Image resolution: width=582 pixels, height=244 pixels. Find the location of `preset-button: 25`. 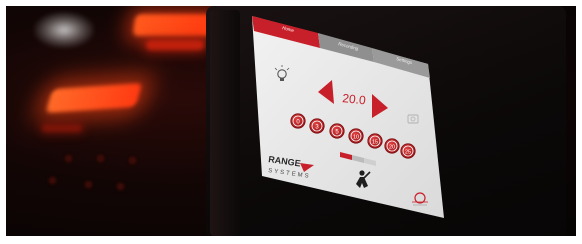

preset-button: 25 is located at coordinates (408, 151).